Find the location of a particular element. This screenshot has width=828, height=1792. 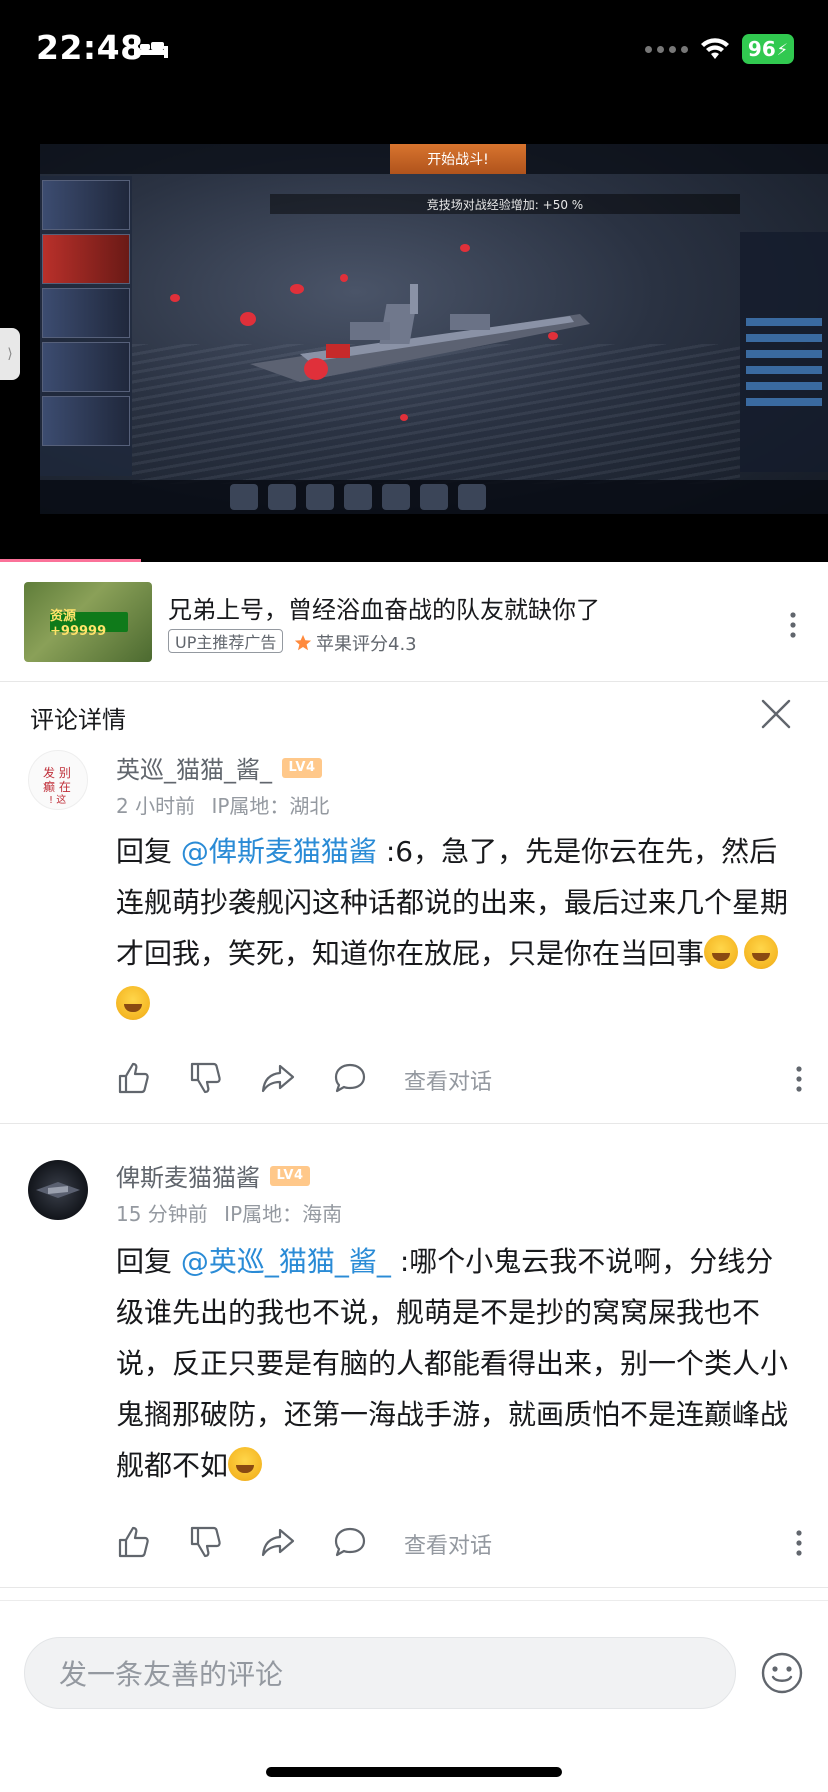

svg-text: 癫 在 is located at coordinates (57, 786).